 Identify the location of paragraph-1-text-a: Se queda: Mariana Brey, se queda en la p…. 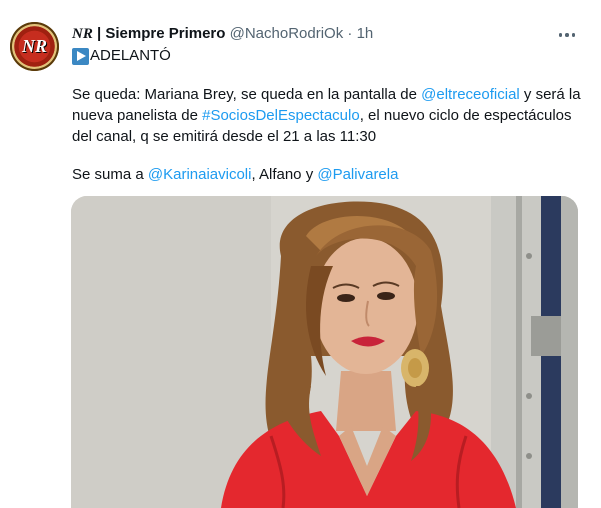
(247, 94).